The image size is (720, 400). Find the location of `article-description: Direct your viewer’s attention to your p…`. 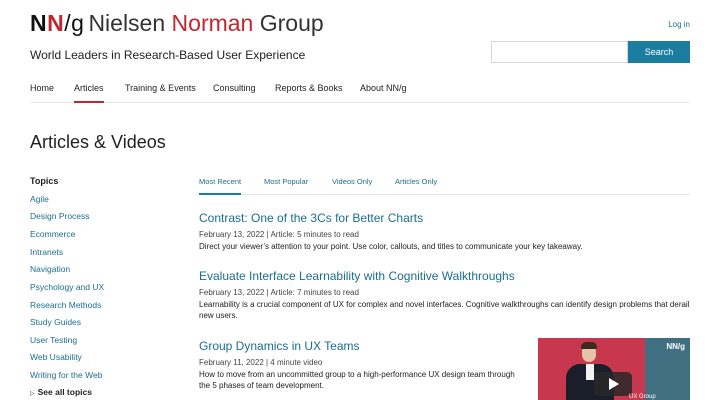

article-description: Direct your viewer’s attention to your p… is located at coordinates (391, 246).